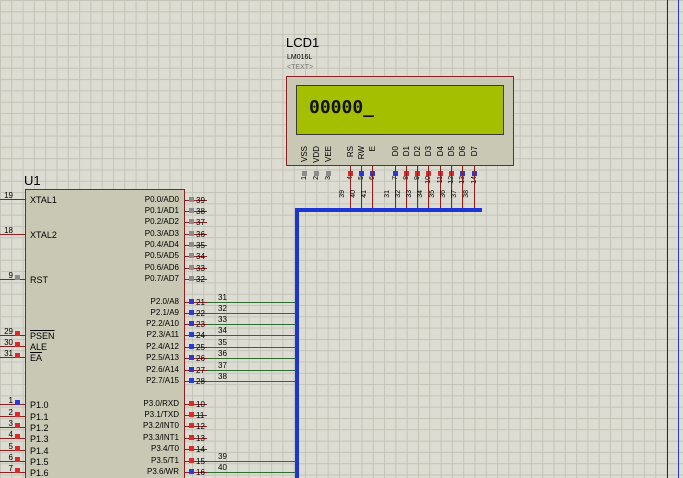  Describe the element at coordinates (161, 210) in the screenshot. I see `mcu-right-pin-label: P0.1/AD1` at that location.